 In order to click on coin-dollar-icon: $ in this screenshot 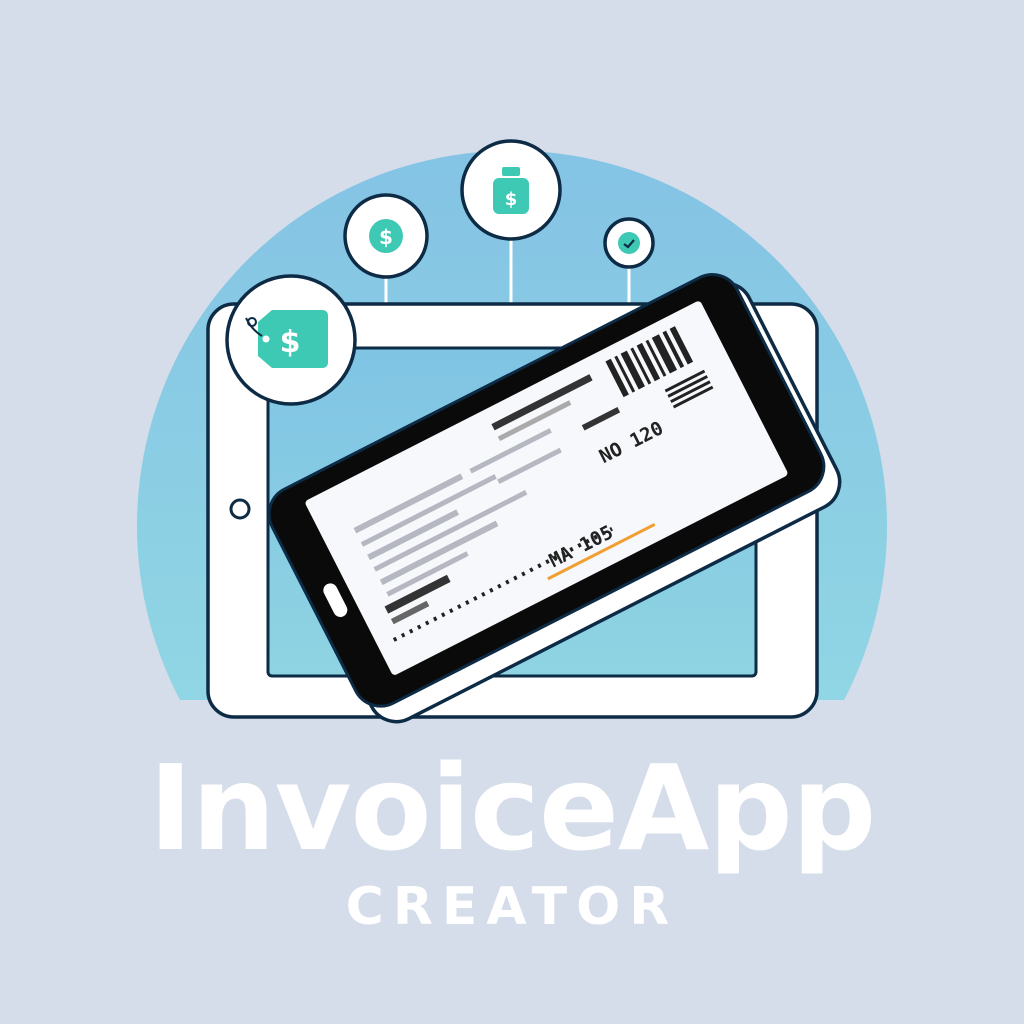, I will do `click(386, 236)`.